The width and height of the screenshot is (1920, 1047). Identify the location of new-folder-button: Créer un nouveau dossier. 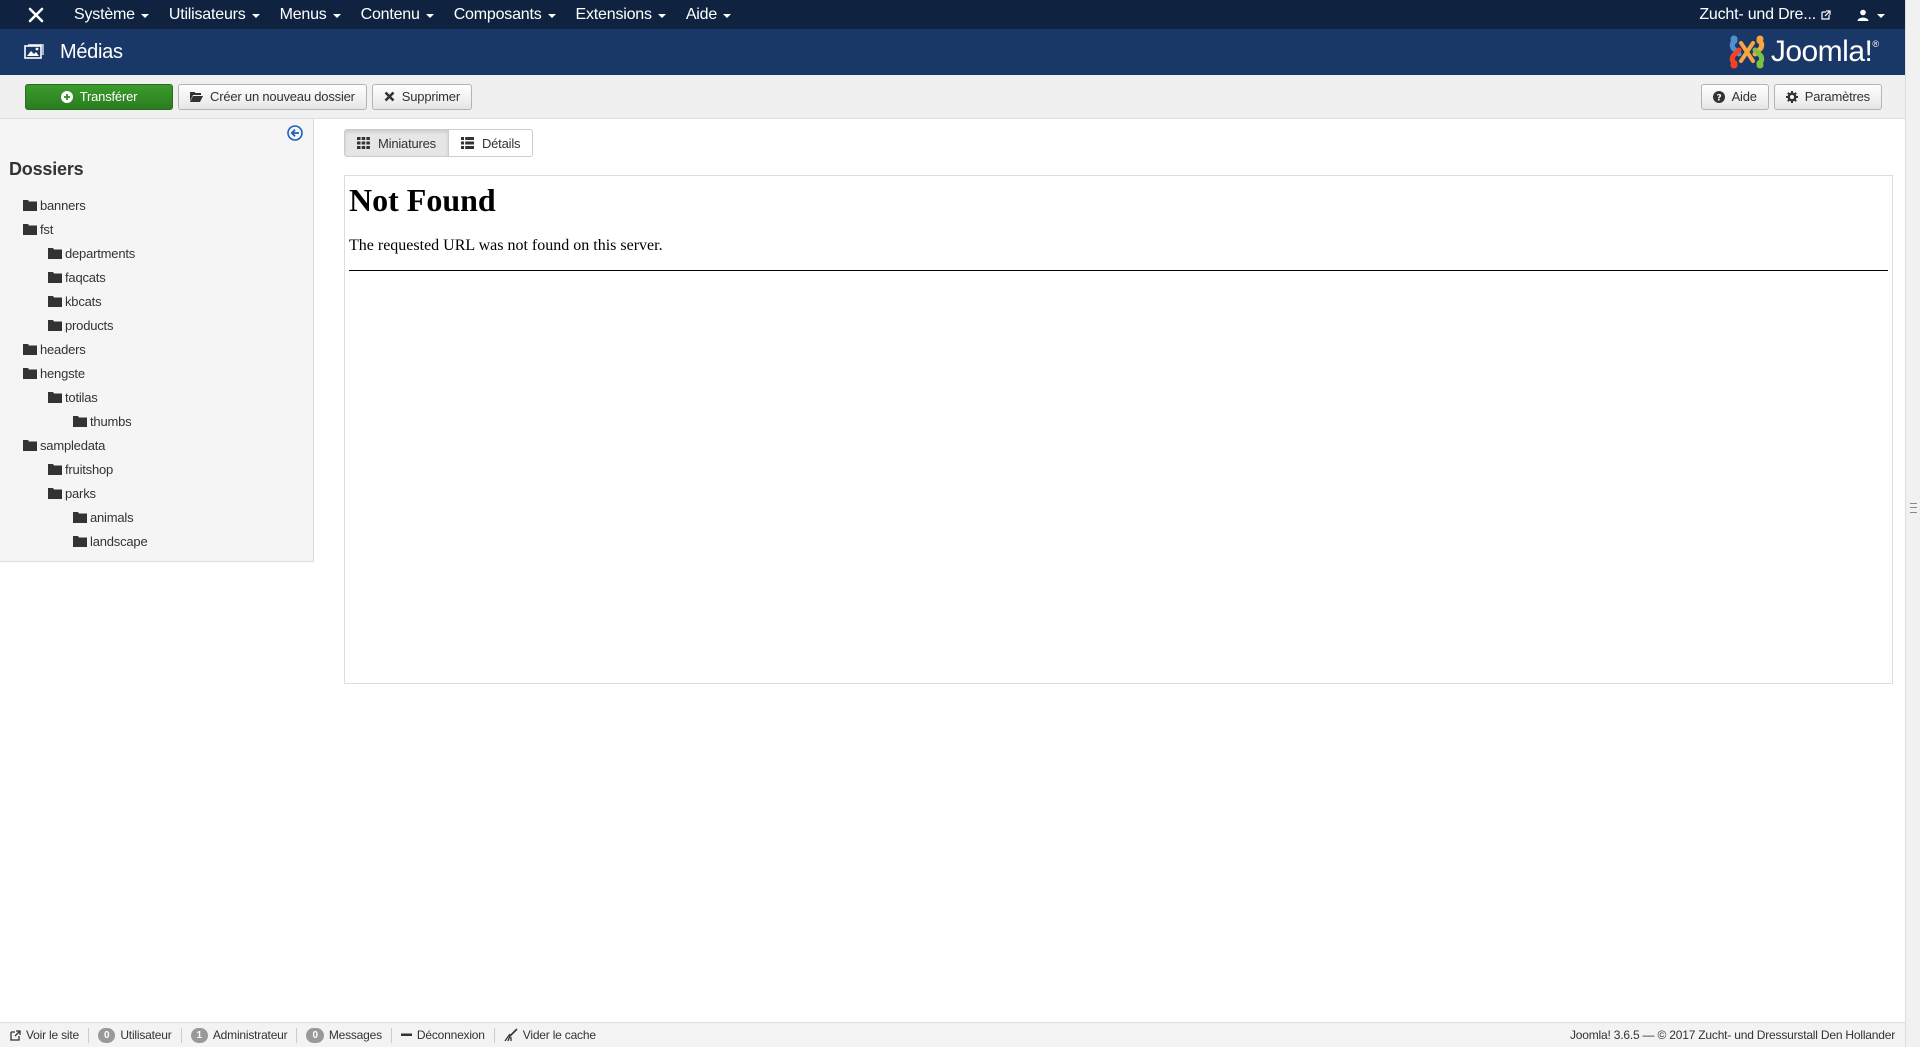
(272, 96).